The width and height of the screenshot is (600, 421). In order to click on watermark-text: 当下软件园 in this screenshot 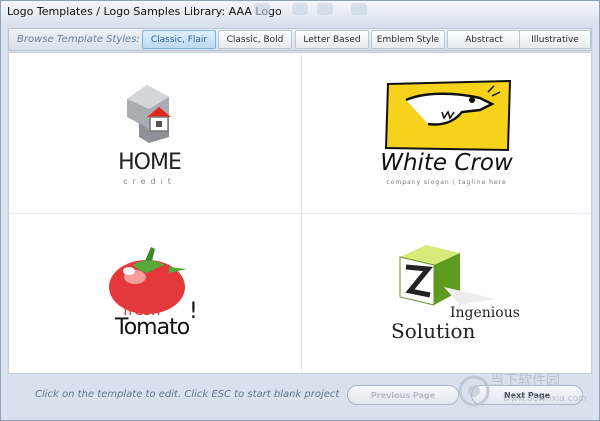, I will do `click(525, 381)`.